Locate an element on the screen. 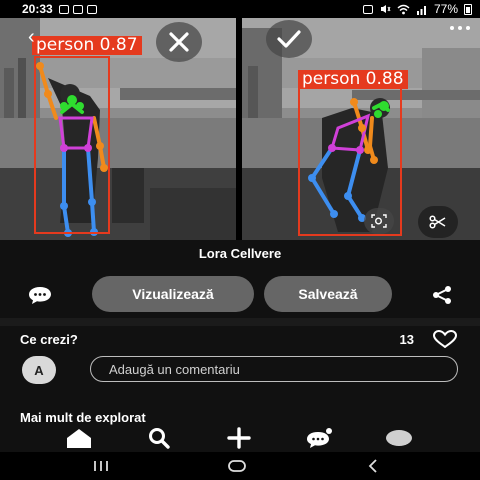 The width and height of the screenshot is (480, 480). back-nav-button is located at coordinates (373, 466).